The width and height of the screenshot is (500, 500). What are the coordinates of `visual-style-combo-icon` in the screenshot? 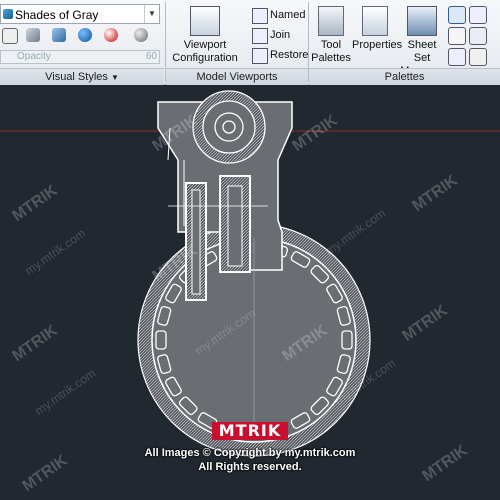 It's located at (8, 14).